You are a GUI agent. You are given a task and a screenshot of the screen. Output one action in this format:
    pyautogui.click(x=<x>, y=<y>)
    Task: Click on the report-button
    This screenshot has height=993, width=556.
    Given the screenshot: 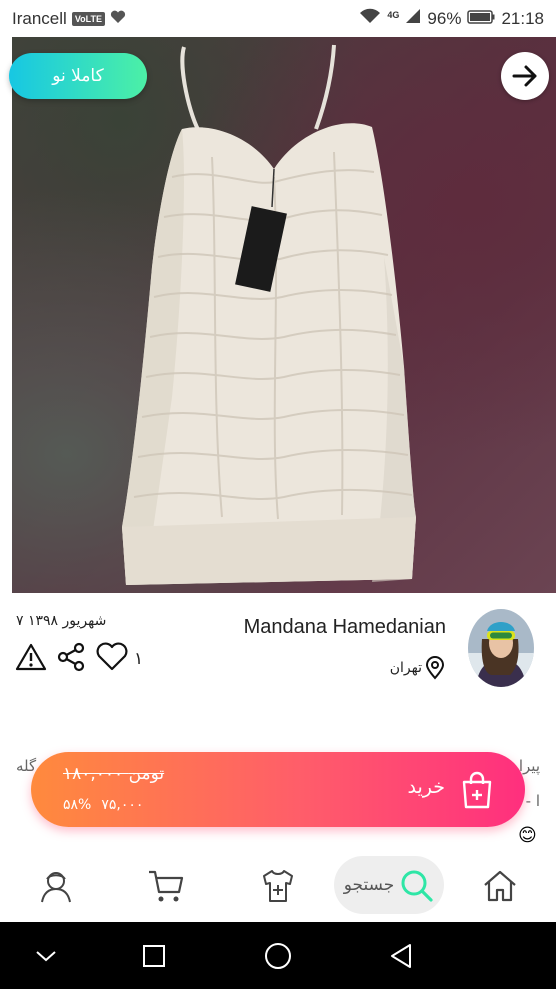 What is the action you would take?
    pyautogui.click(x=31, y=659)
    